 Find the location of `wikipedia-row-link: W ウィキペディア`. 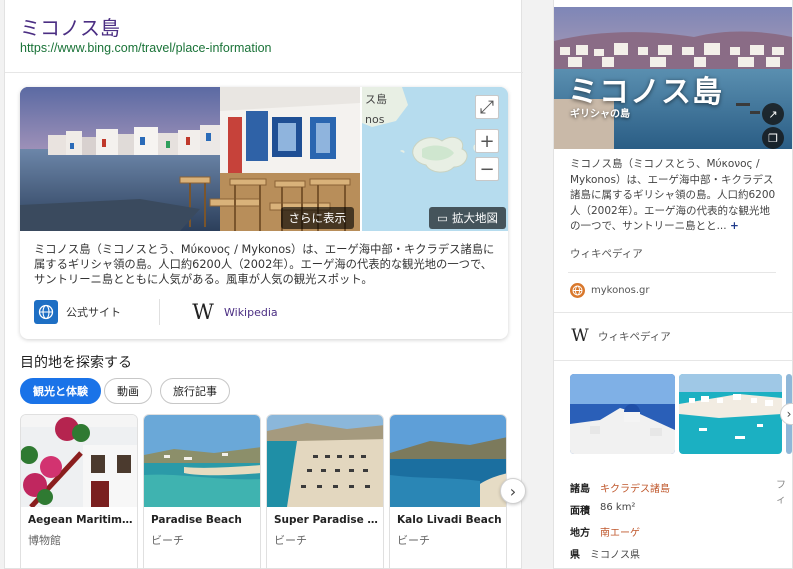

wikipedia-row-link: W ウィキペディア is located at coordinates (620, 336).